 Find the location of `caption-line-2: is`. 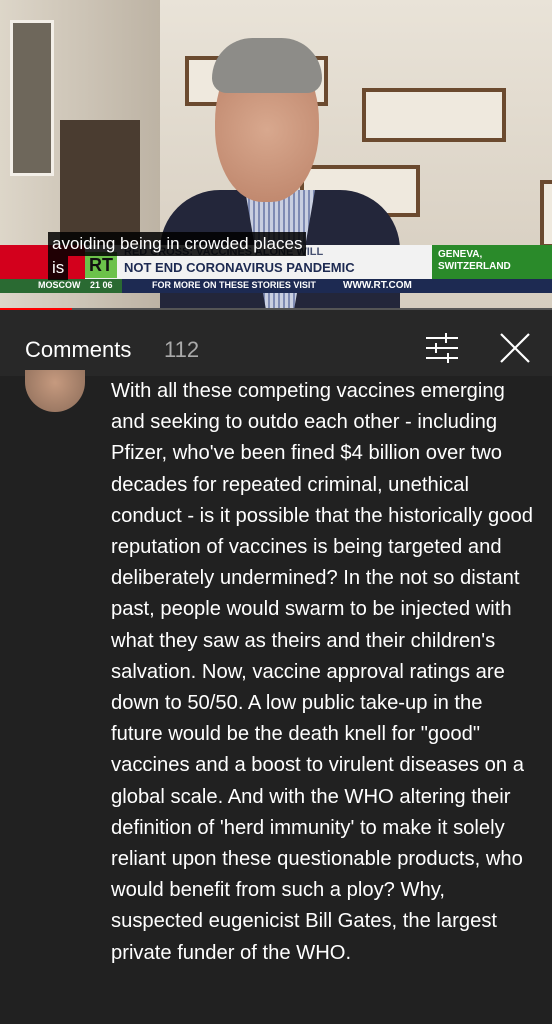

caption-line-2: is is located at coordinates (58, 268).